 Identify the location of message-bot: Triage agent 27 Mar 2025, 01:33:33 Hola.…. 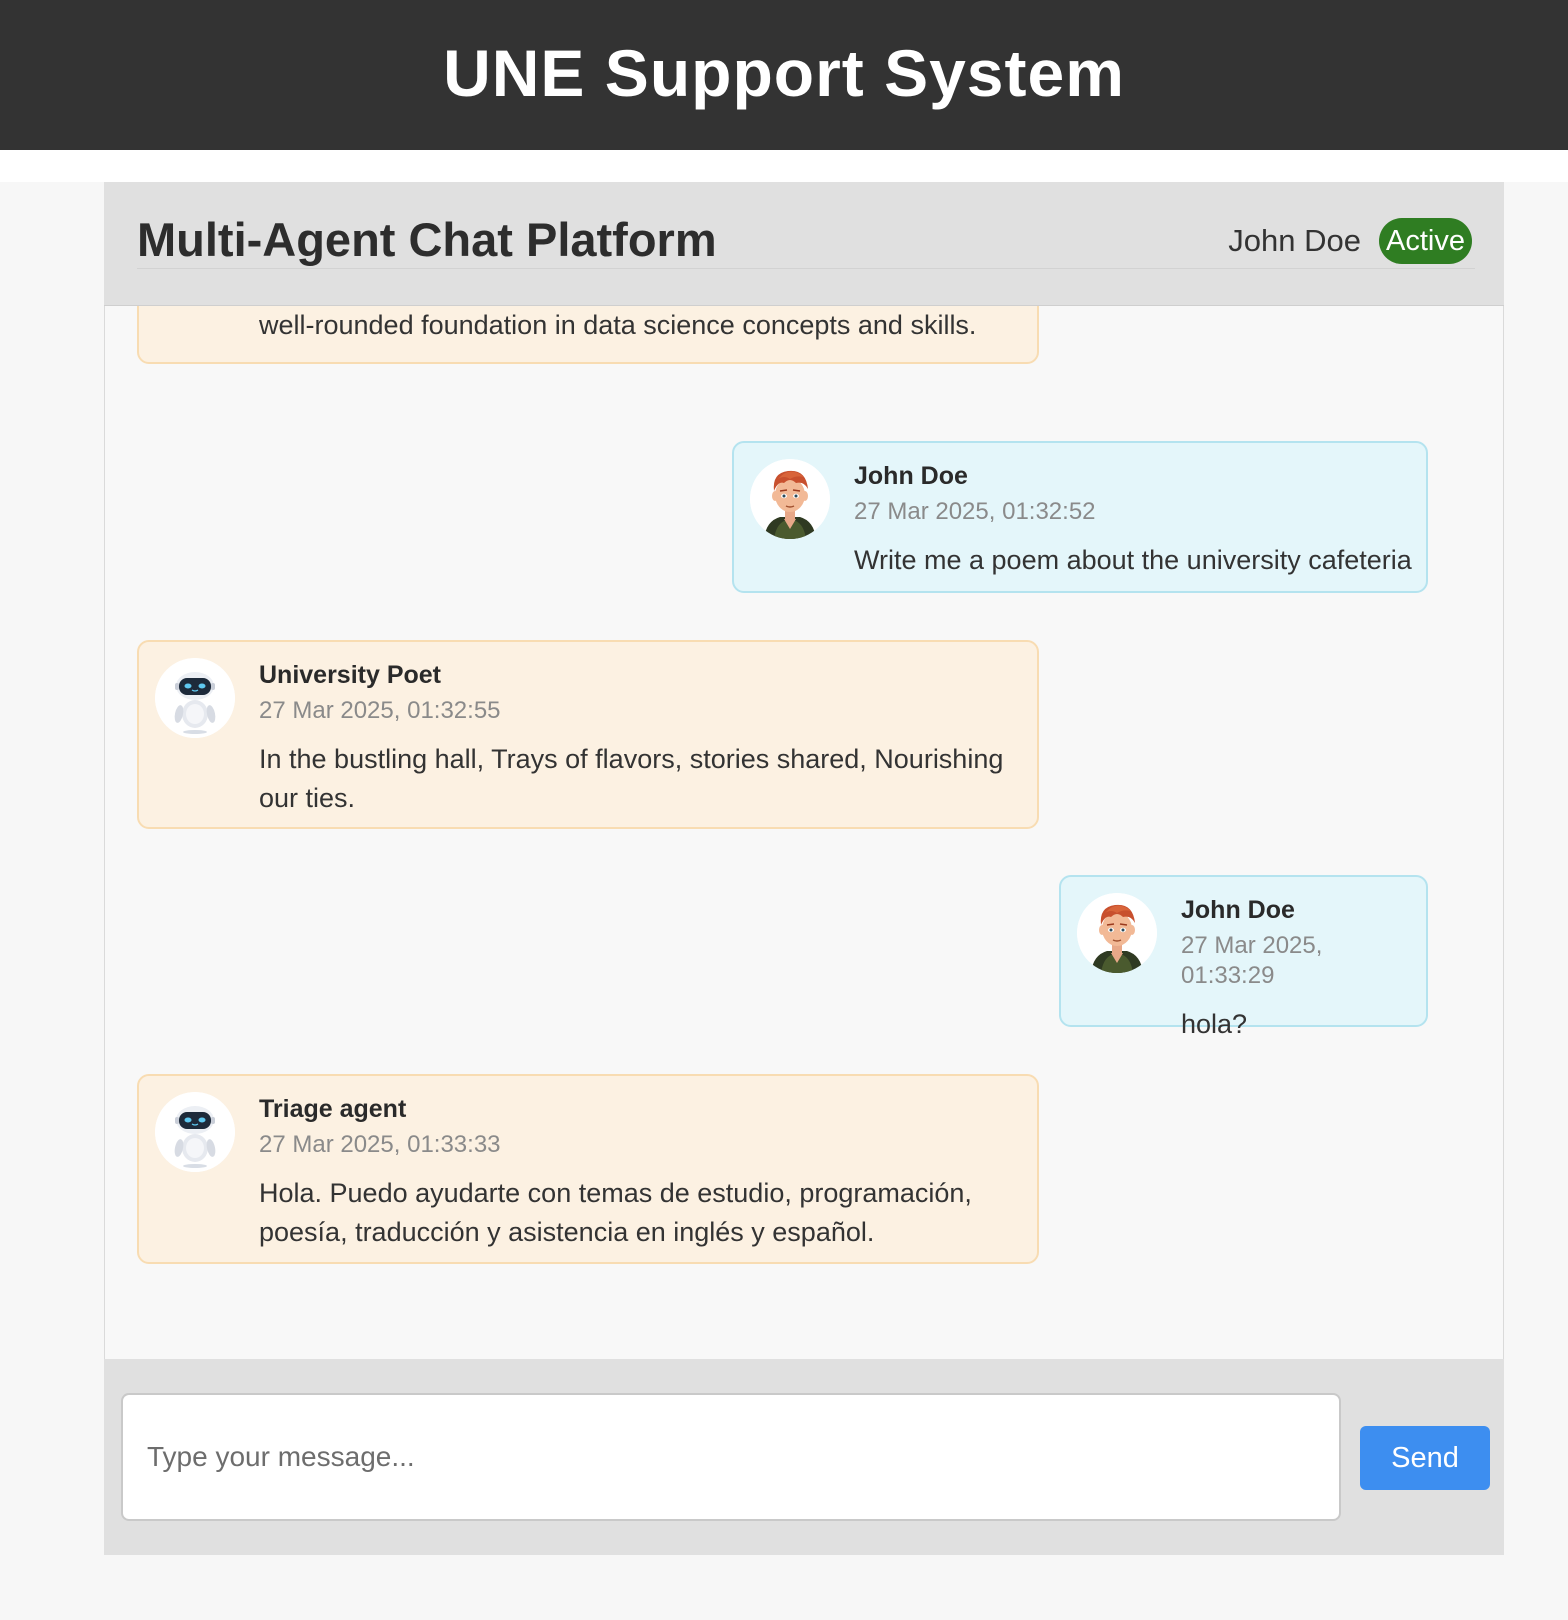
(588, 1169).